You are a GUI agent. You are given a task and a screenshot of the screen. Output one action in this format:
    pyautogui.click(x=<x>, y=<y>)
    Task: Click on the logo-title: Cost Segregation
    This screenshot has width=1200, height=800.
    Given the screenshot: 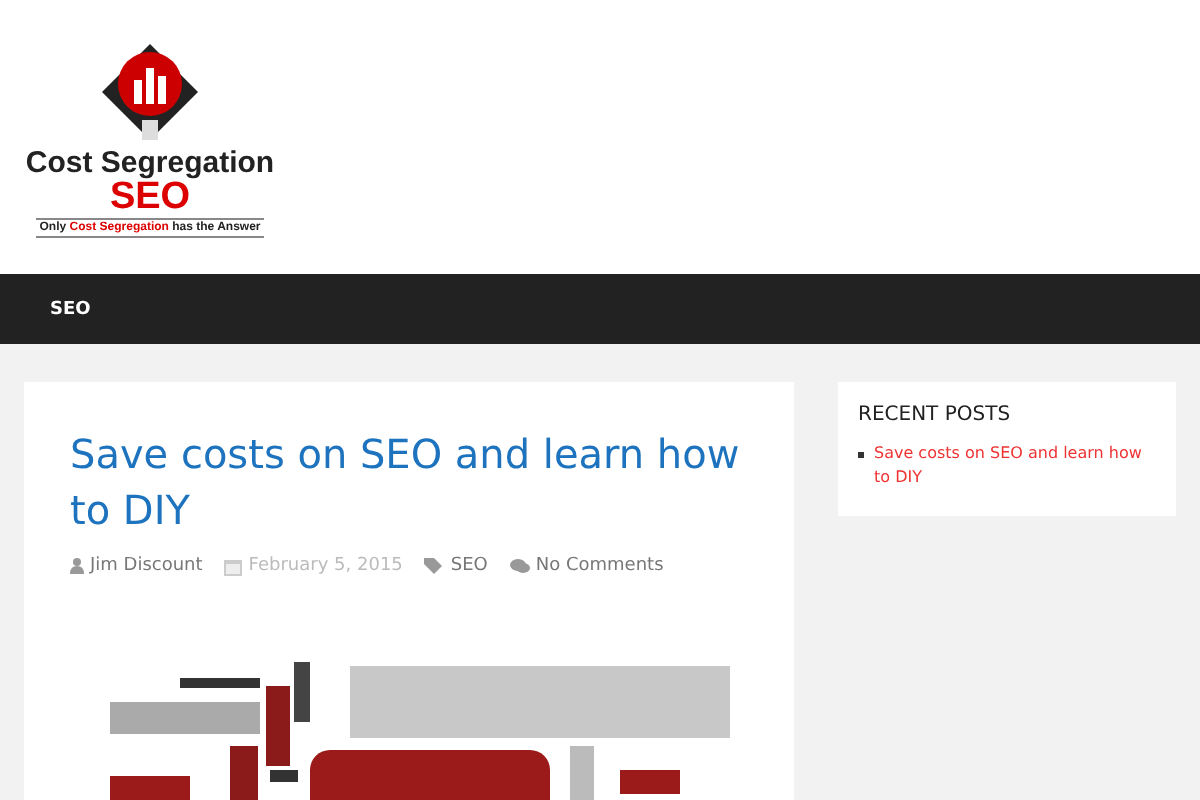 What is the action you would take?
    pyautogui.click(x=150, y=164)
    